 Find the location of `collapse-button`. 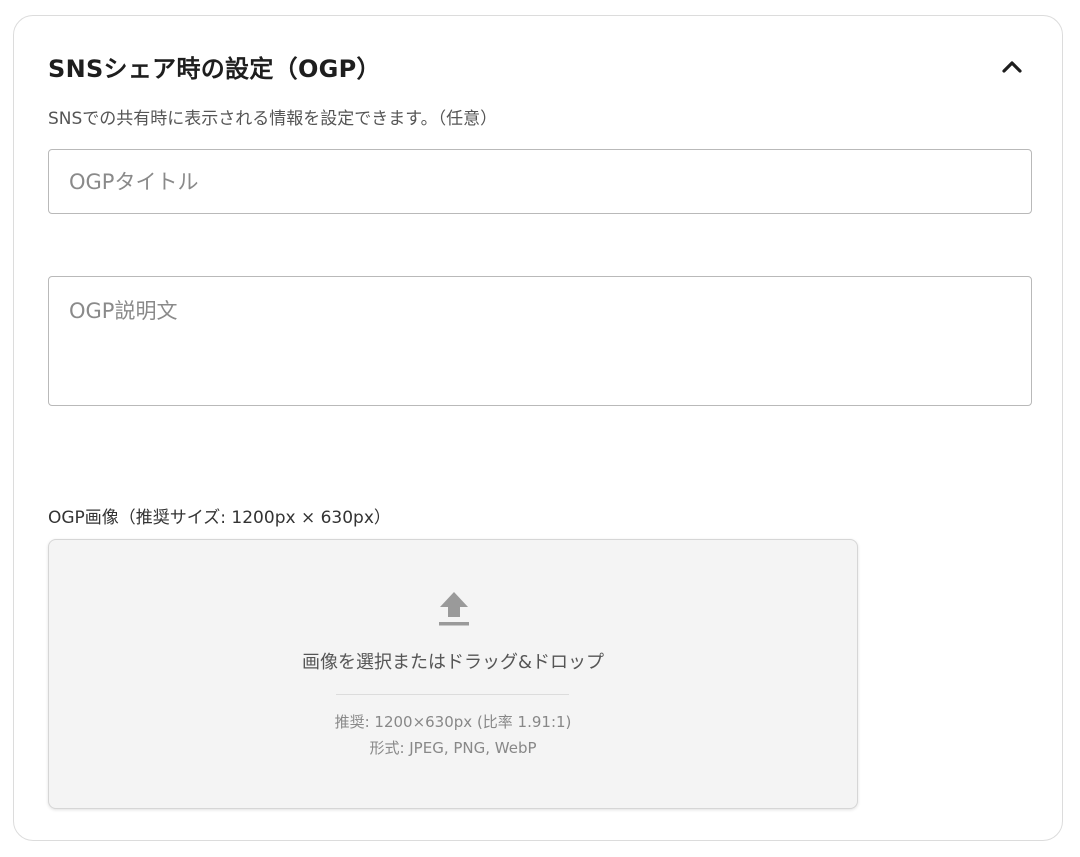

collapse-button is located at coordinates (1012, 67).